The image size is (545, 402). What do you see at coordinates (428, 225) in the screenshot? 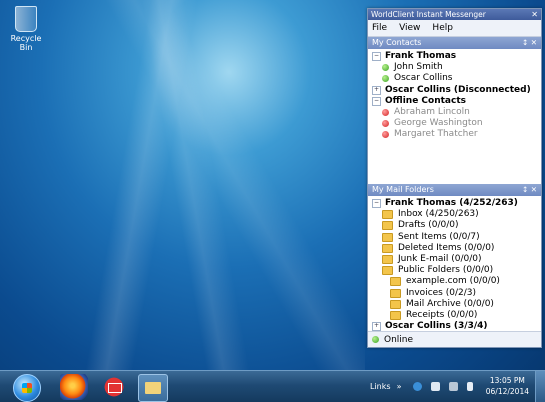
I see `tree-item-label: Drafts (0/0/0)` at bounding box center [428, 225].